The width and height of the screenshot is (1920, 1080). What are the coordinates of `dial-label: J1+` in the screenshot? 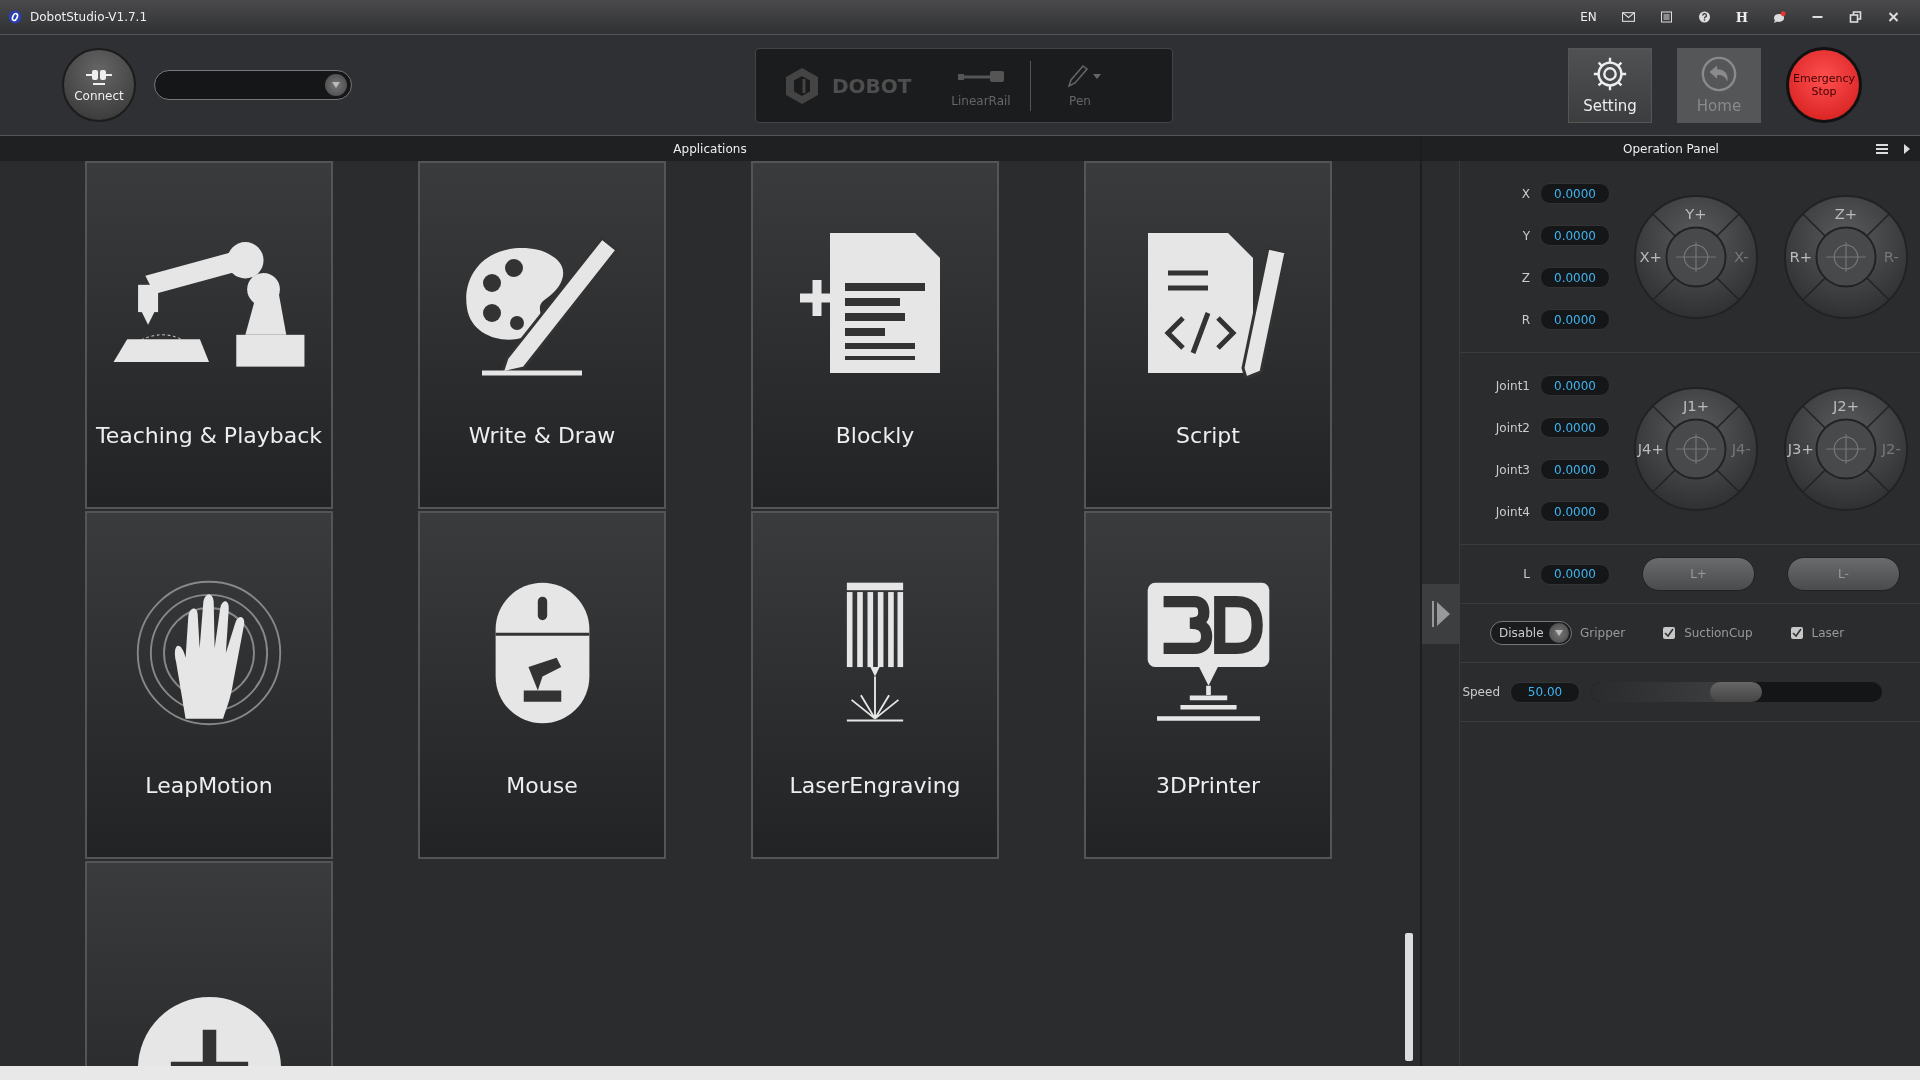 It's located at (1696, 405).